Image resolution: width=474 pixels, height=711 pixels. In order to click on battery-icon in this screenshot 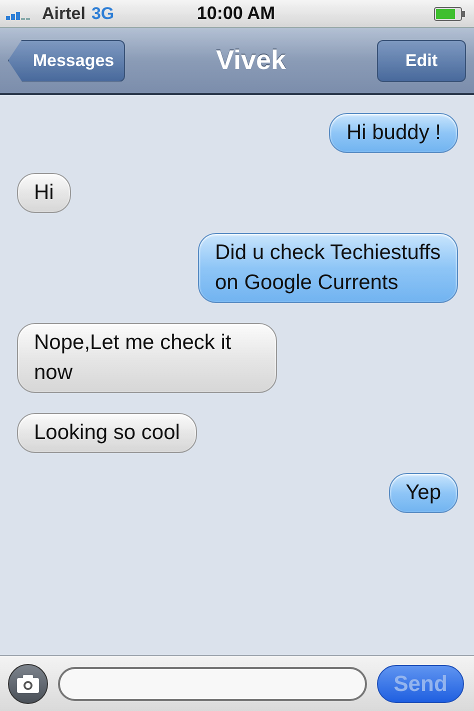, I will do `click(450, 13)`.